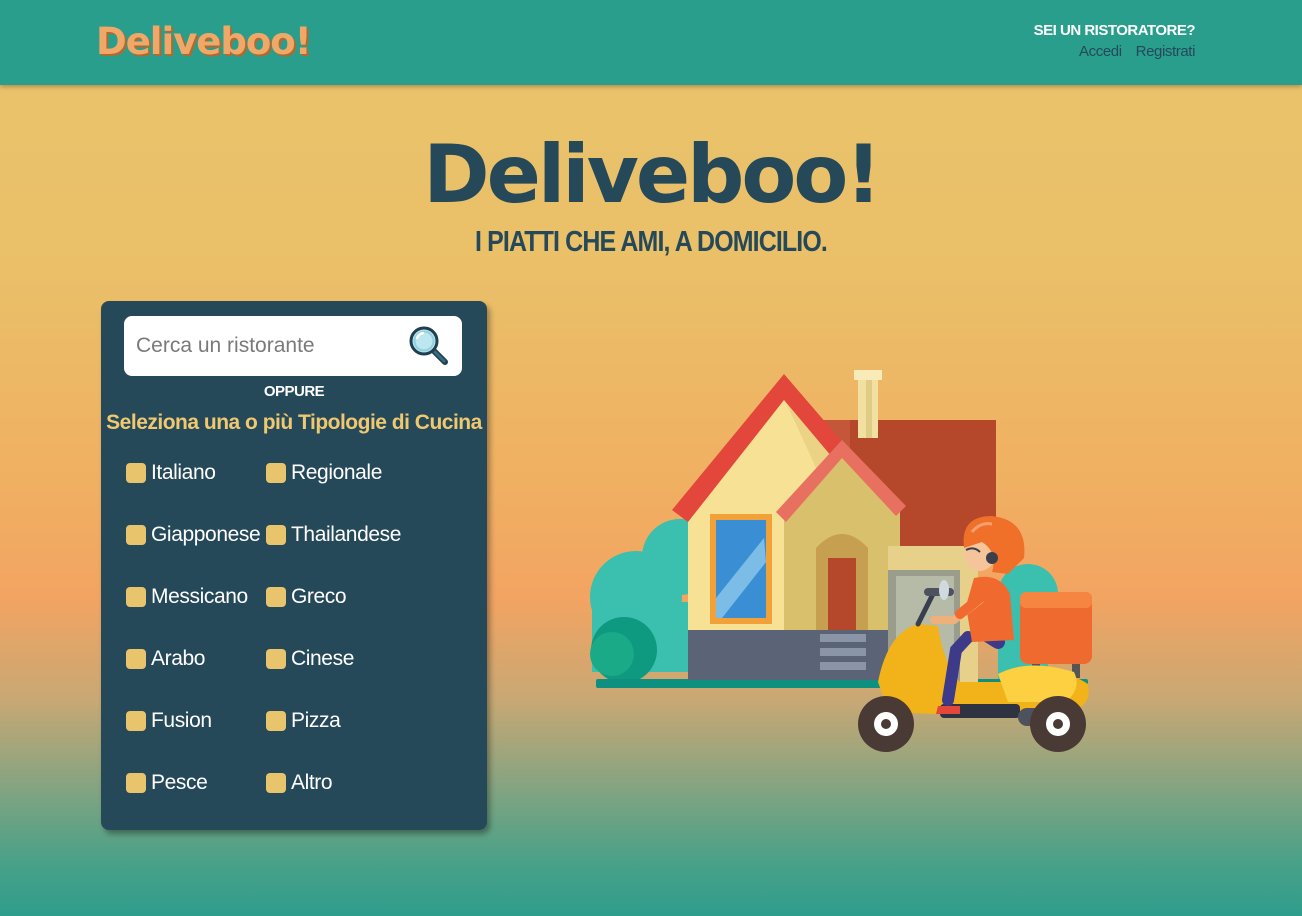 This screenshot has height=916, width=1302. What do you see at coordinates (178, 658) in the screenshot?
I see `cuisine-label: Arabo` at bounding box center [178, 658].